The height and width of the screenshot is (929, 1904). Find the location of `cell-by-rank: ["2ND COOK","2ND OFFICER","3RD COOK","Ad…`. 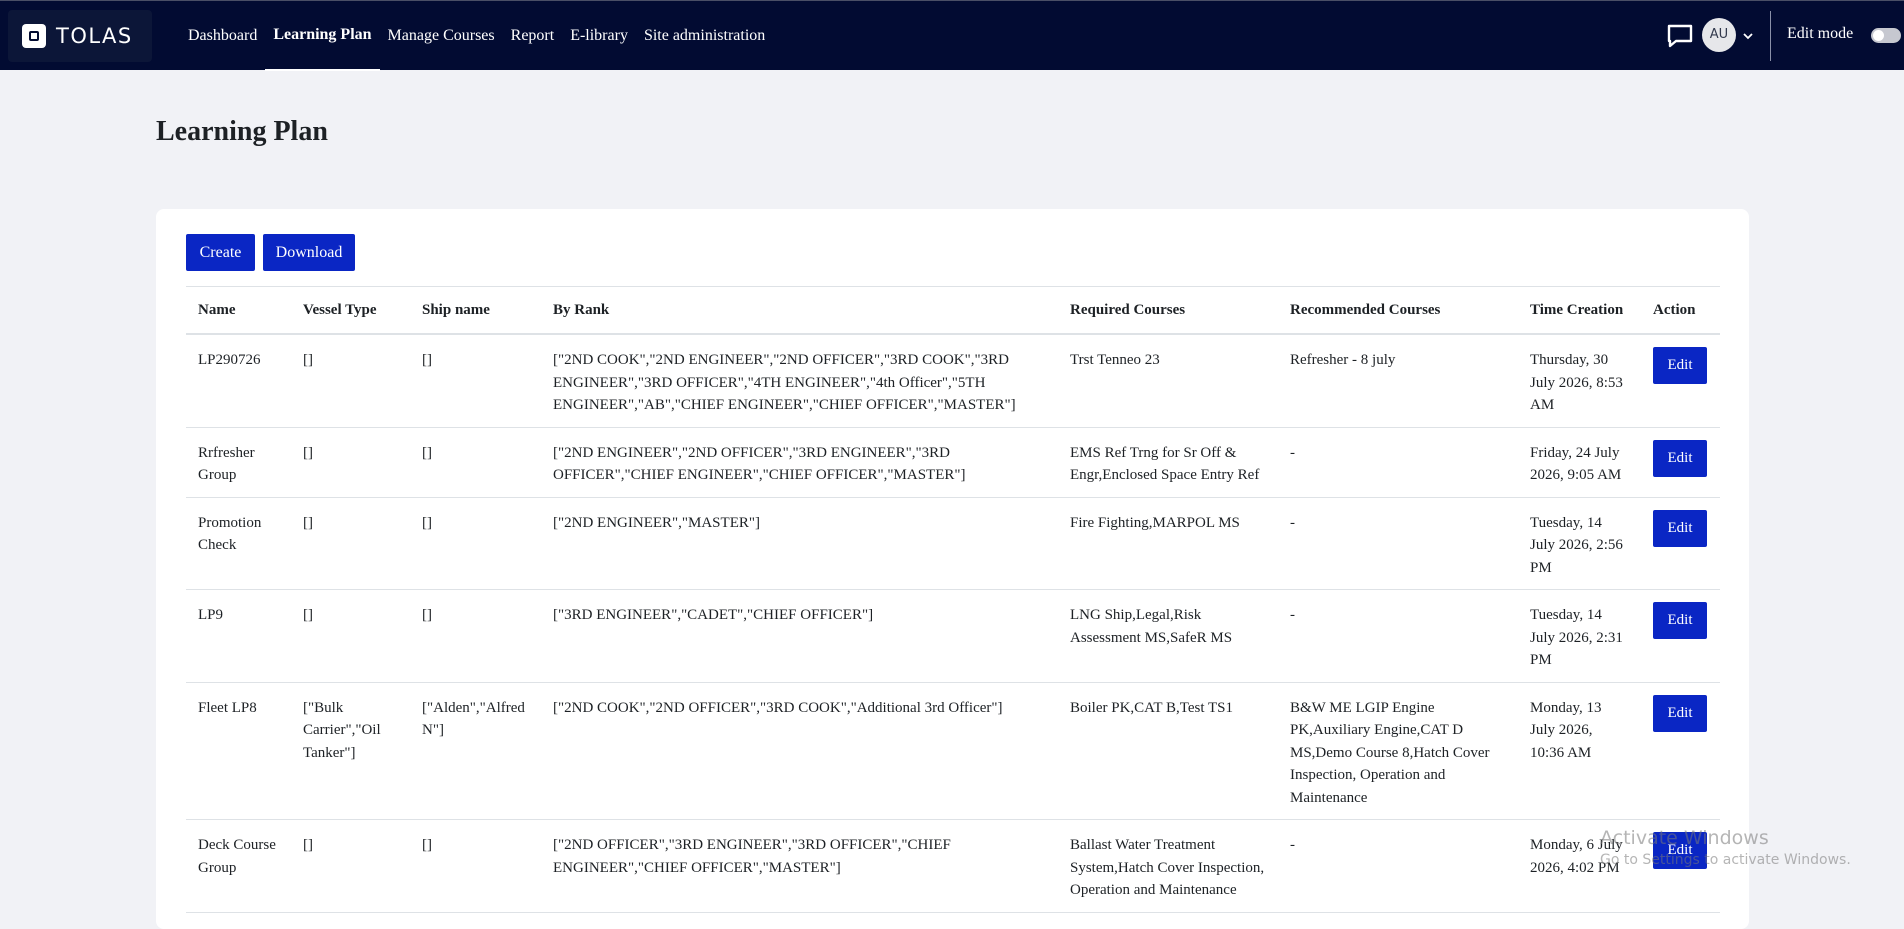

cell-by-rank: ["2ND COOK","2ND OFFICER","3RD COOK","Ad… is located at coordinates (799, 751).